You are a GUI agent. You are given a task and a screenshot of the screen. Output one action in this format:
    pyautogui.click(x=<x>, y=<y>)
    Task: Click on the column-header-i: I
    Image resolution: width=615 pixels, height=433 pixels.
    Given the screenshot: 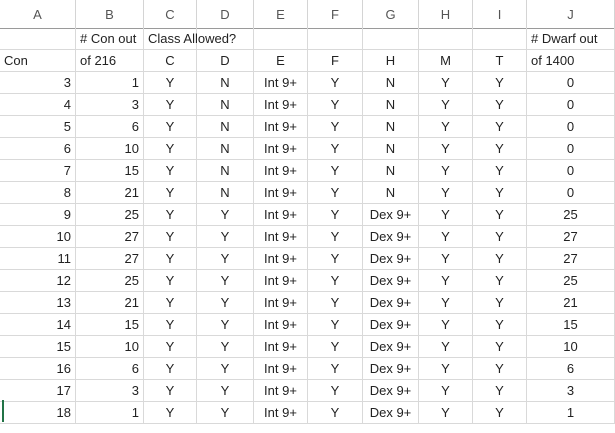 What is the action you would take?
    pyautogui.click(x=500, y=14)
    